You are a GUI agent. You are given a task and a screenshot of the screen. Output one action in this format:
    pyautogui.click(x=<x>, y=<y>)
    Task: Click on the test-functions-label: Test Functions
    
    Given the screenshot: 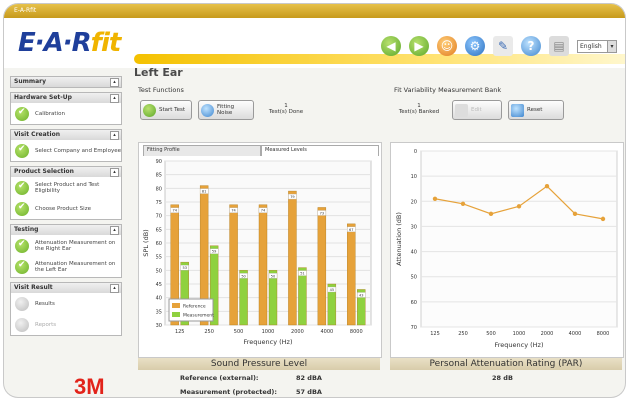 What is the action you would take?
    pyautogui.click(x=161, y=90)
    